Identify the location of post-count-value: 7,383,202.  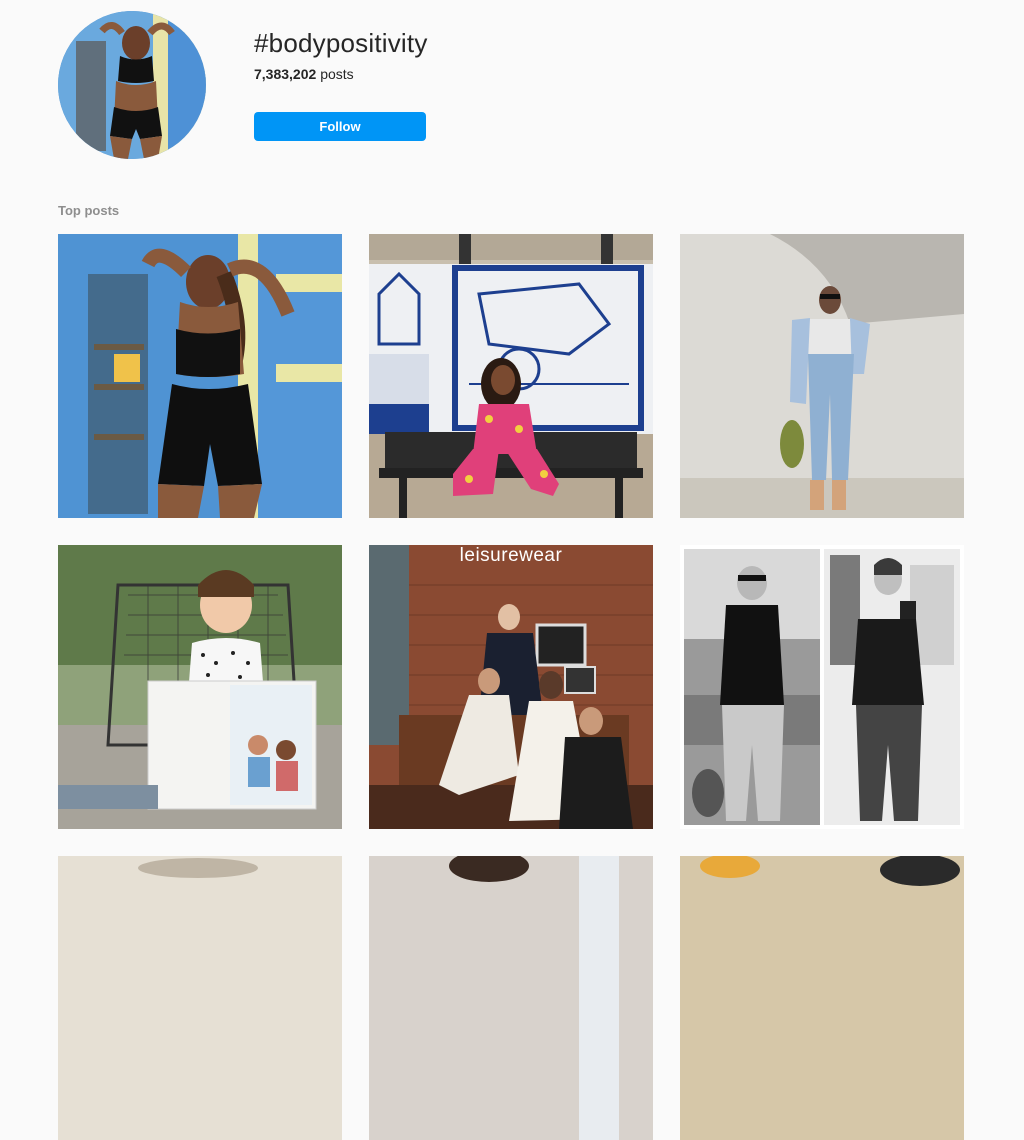
(285, 74).